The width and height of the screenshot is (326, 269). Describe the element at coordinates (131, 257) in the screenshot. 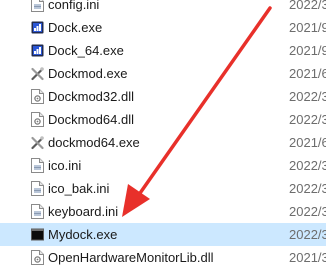

I see `file-name: OpenHardwareMonitorLib.dll` at that location.